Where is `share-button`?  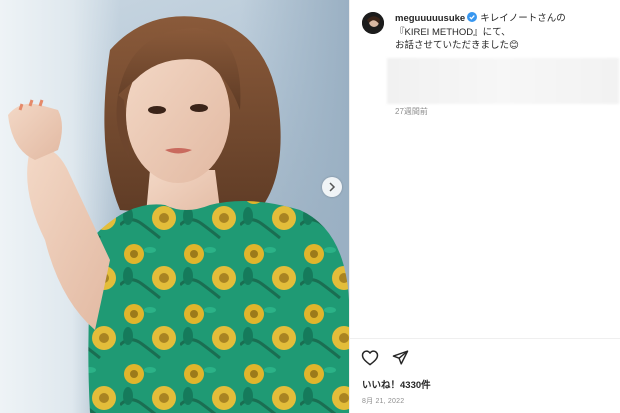 share-button is located at coordinates (400, 357).